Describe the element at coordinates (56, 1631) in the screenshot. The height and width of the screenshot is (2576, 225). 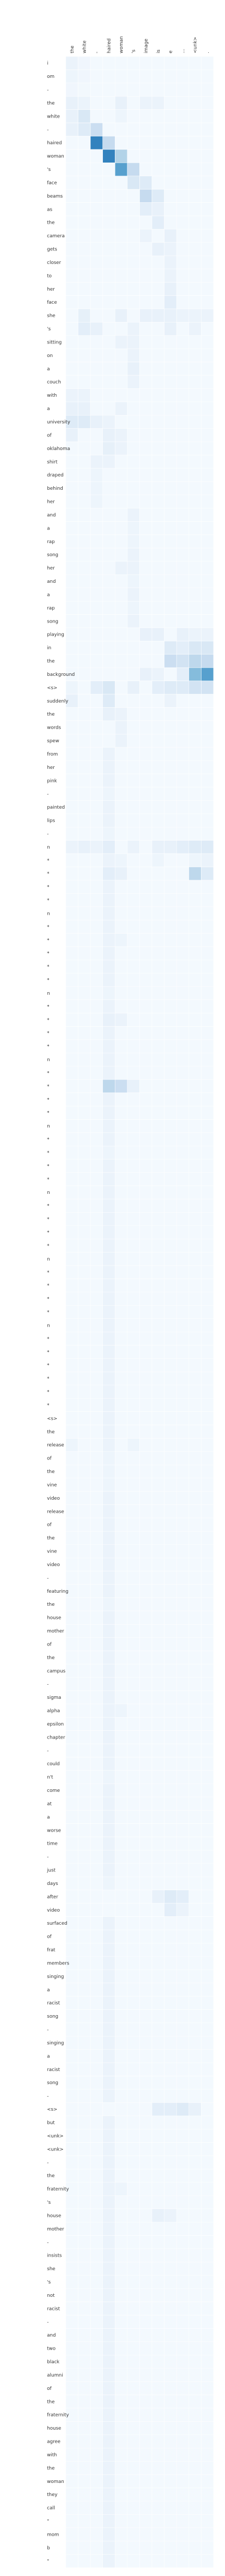
I see `y-tick-label: mother` at that location.